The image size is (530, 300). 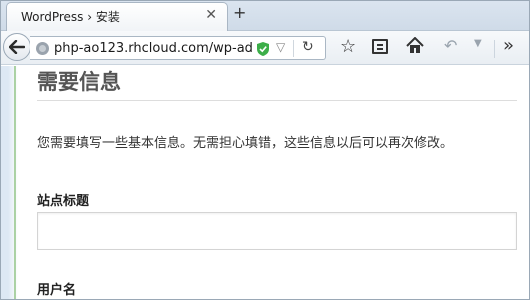 What do you see at coordinates (153, 48) in the screenshot?
I see `url-text: php-ao123.rhcloud.com/wp-admi` at bounding box center [153, 48].